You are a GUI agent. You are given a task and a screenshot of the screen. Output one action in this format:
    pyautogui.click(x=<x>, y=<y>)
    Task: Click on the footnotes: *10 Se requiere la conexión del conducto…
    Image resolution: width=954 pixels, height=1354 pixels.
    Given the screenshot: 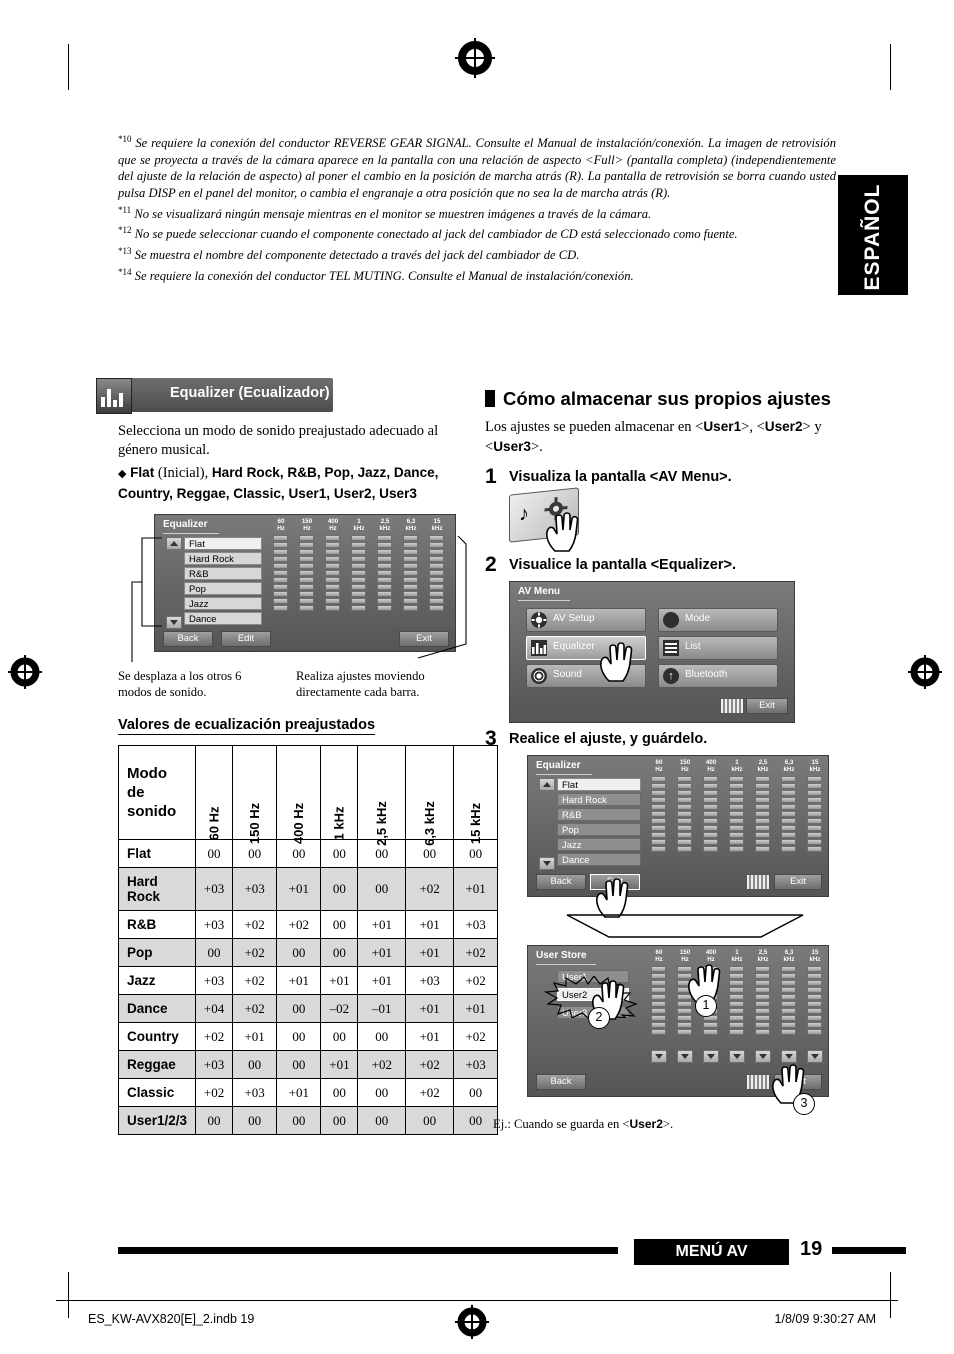 What is the action you would take?
    pyautogui.click(x=477, y=208)
    